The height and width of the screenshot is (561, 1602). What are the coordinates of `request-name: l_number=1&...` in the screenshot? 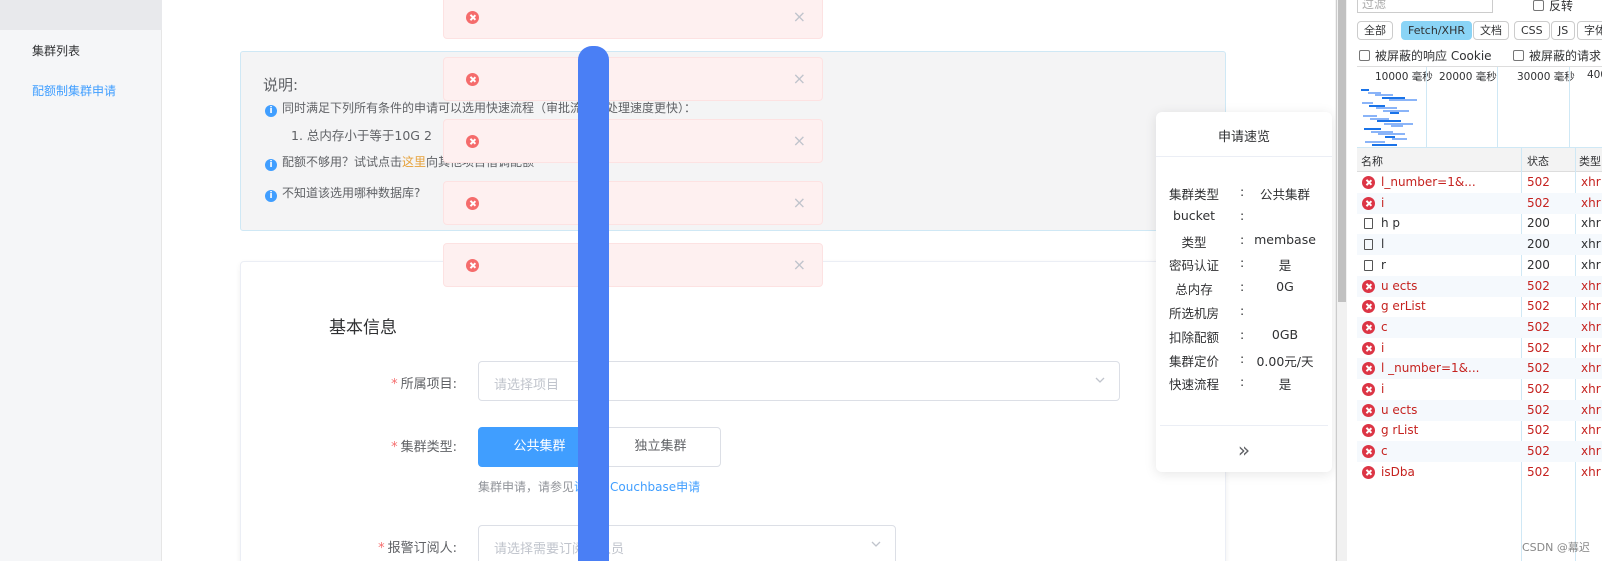 It's located at (1428, 182).